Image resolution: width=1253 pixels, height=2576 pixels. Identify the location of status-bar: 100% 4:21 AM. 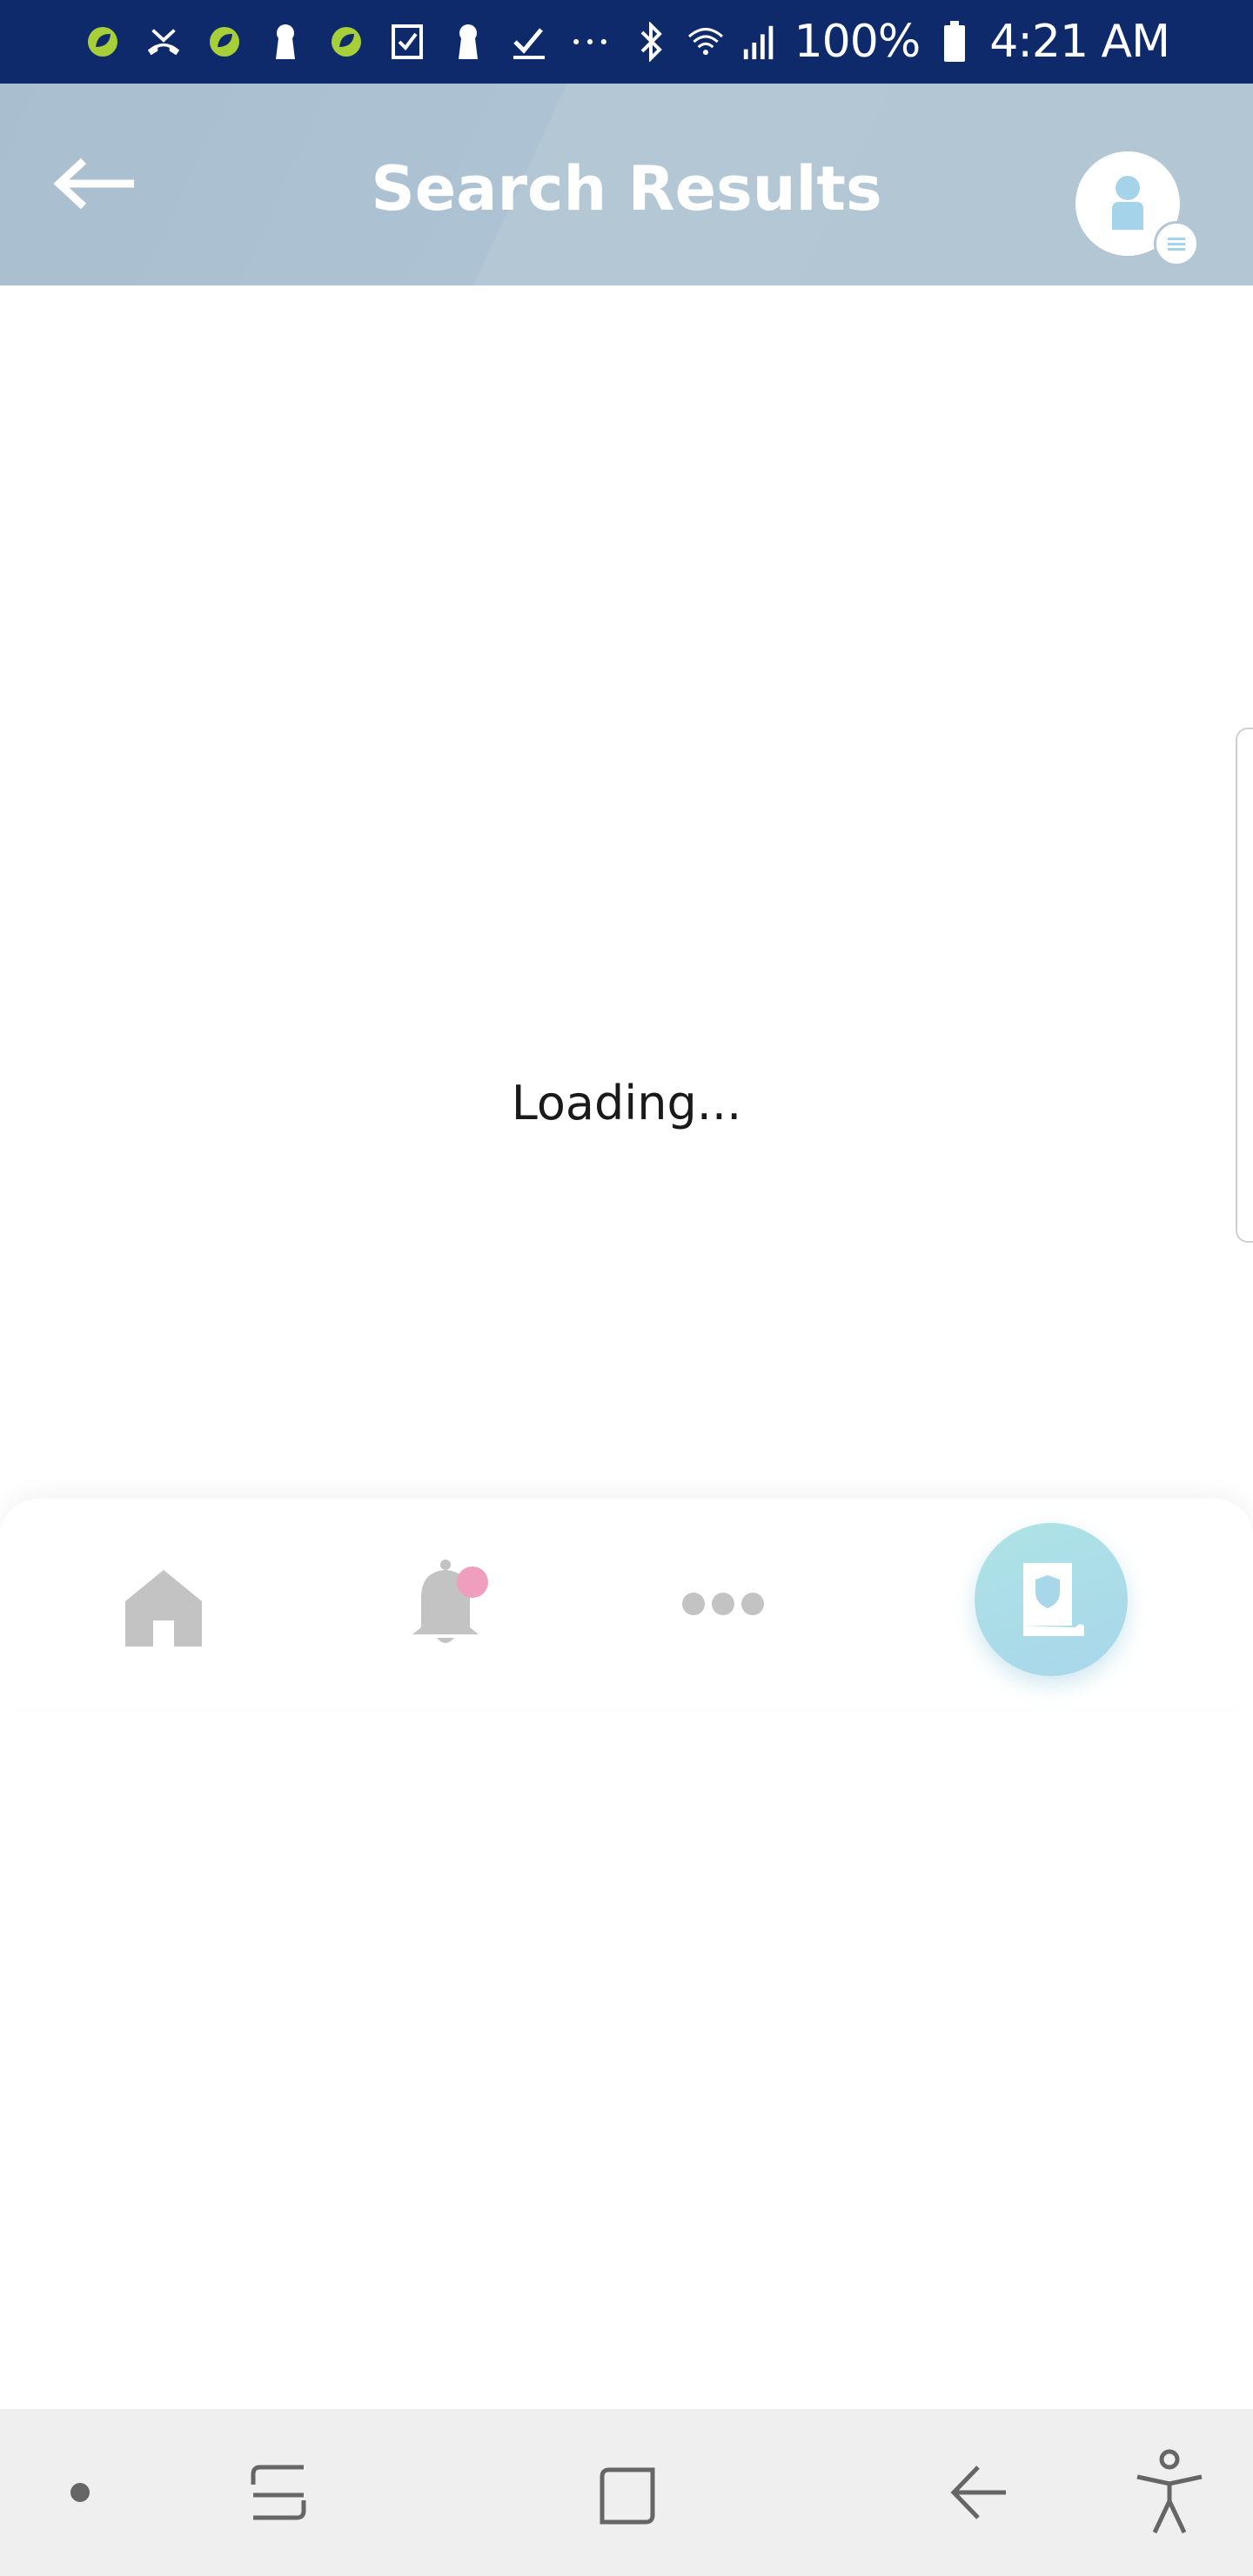
(626, 42).